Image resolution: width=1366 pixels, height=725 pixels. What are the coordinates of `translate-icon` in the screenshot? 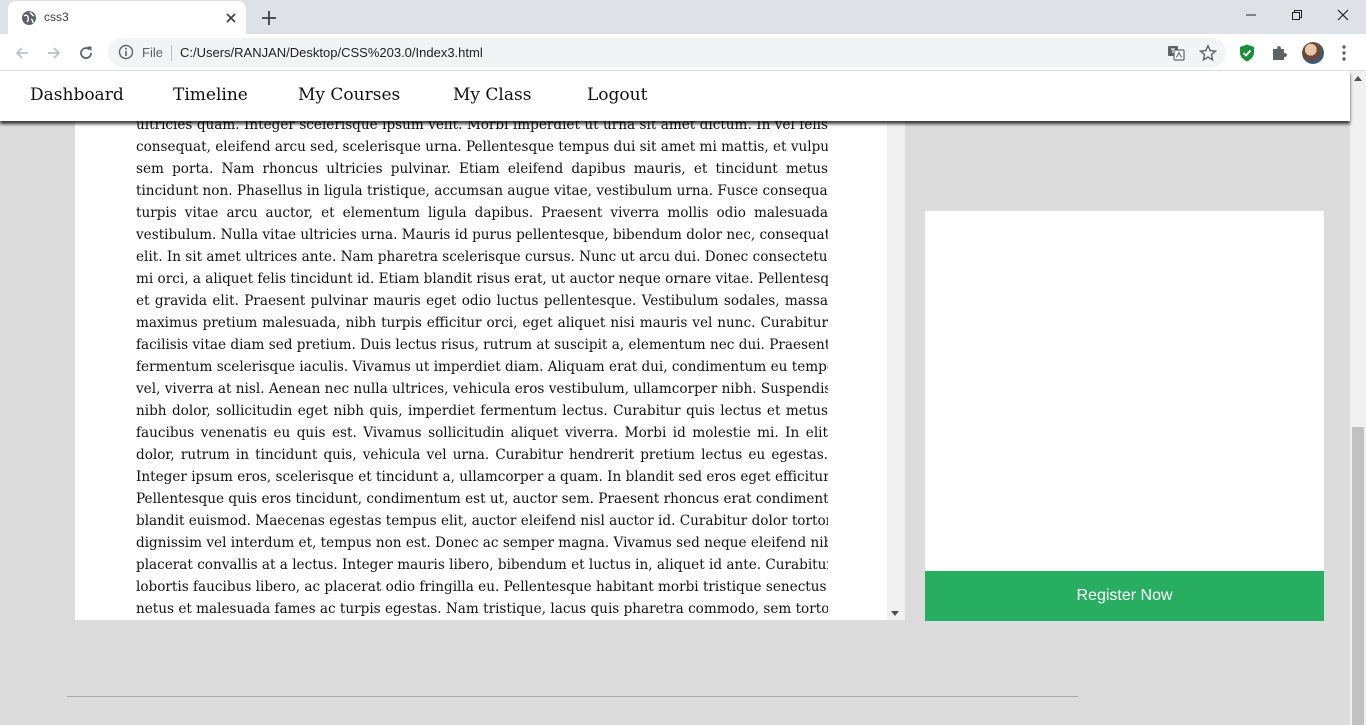 It's located at (1176, 53).